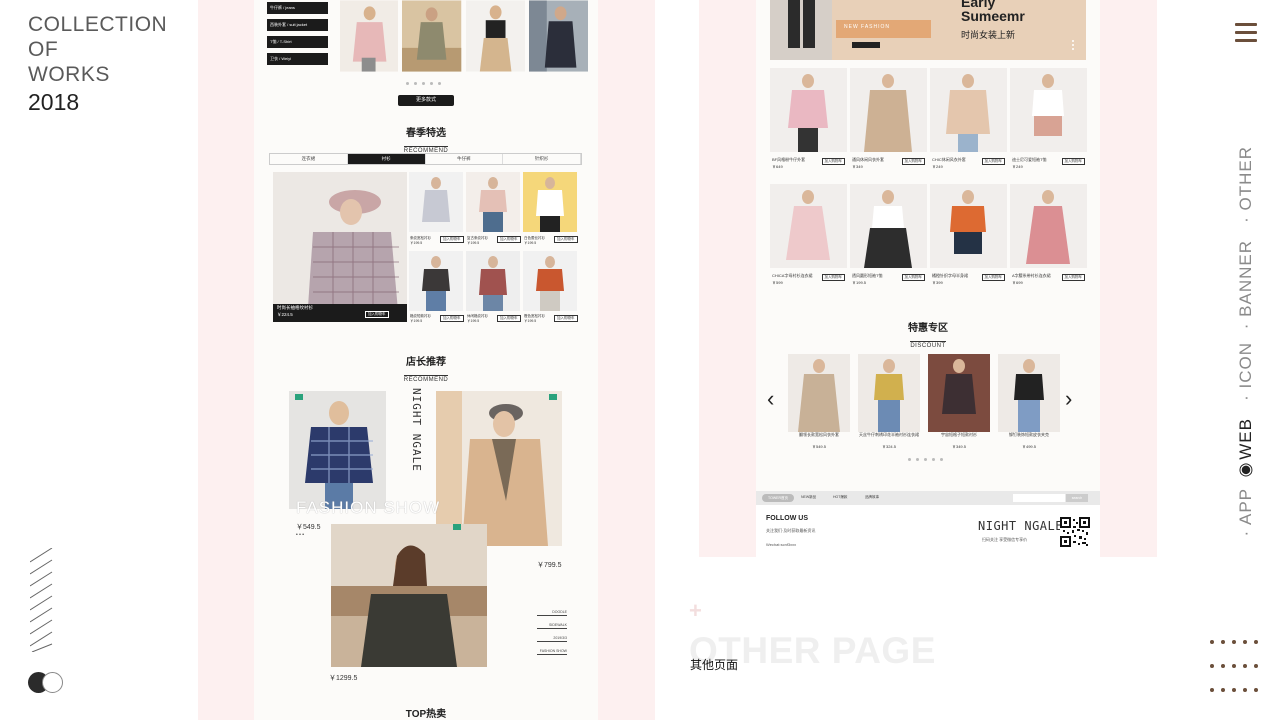 The image size is (1280, 720). What do you see at coordinates (866, 45) in the screenshot?
I see `banner-cta-button` at bounding box center [866, 45].